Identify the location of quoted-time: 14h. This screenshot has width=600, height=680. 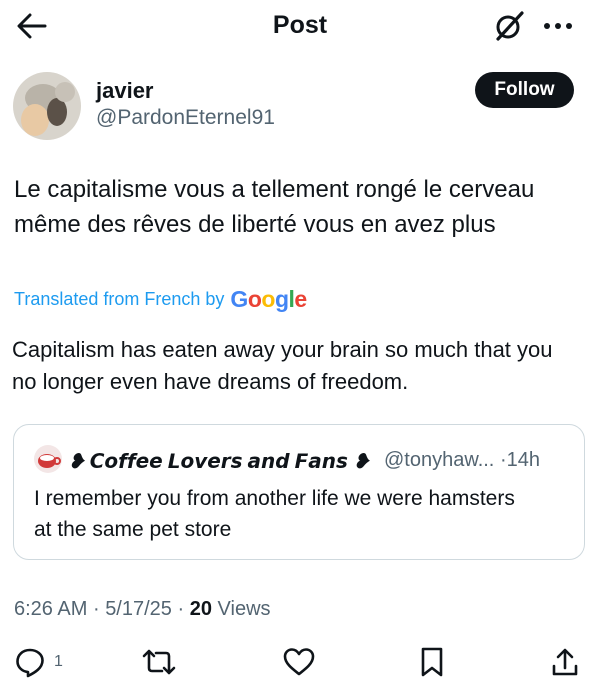
(523, 460).